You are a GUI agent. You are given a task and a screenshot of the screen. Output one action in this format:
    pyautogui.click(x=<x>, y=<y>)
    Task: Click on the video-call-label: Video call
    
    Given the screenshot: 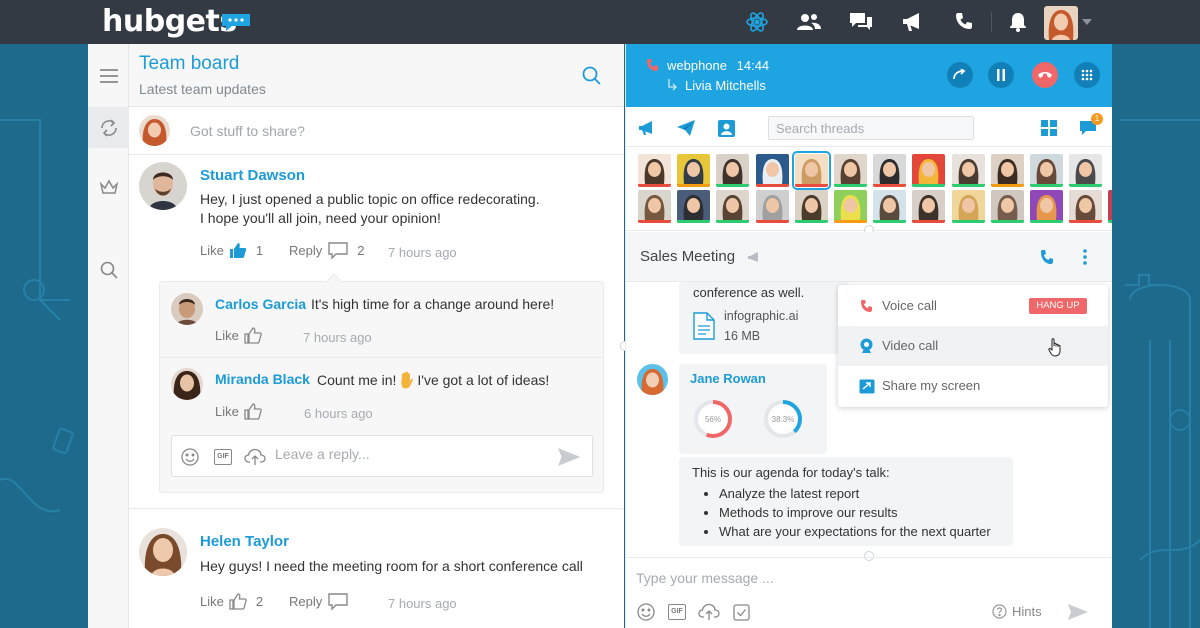 What is the action you would take?
    pyautogui.click(x=910, y=345)
    